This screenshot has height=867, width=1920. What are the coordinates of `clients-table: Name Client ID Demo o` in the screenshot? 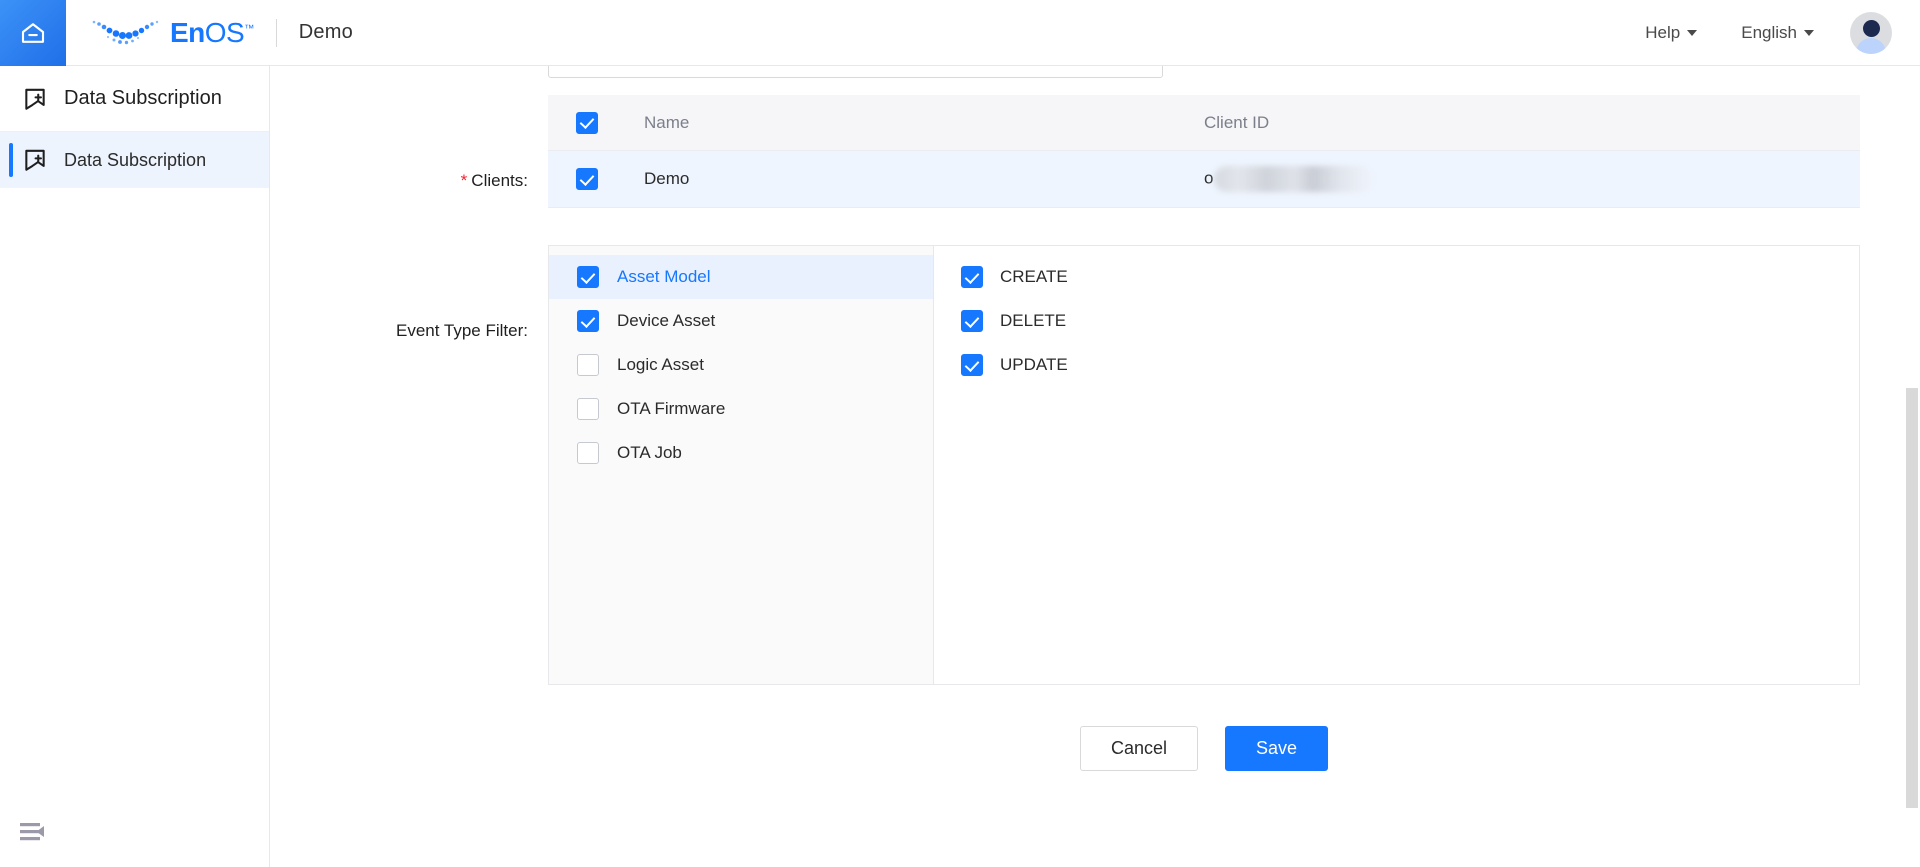 It's located at (1204, 151).